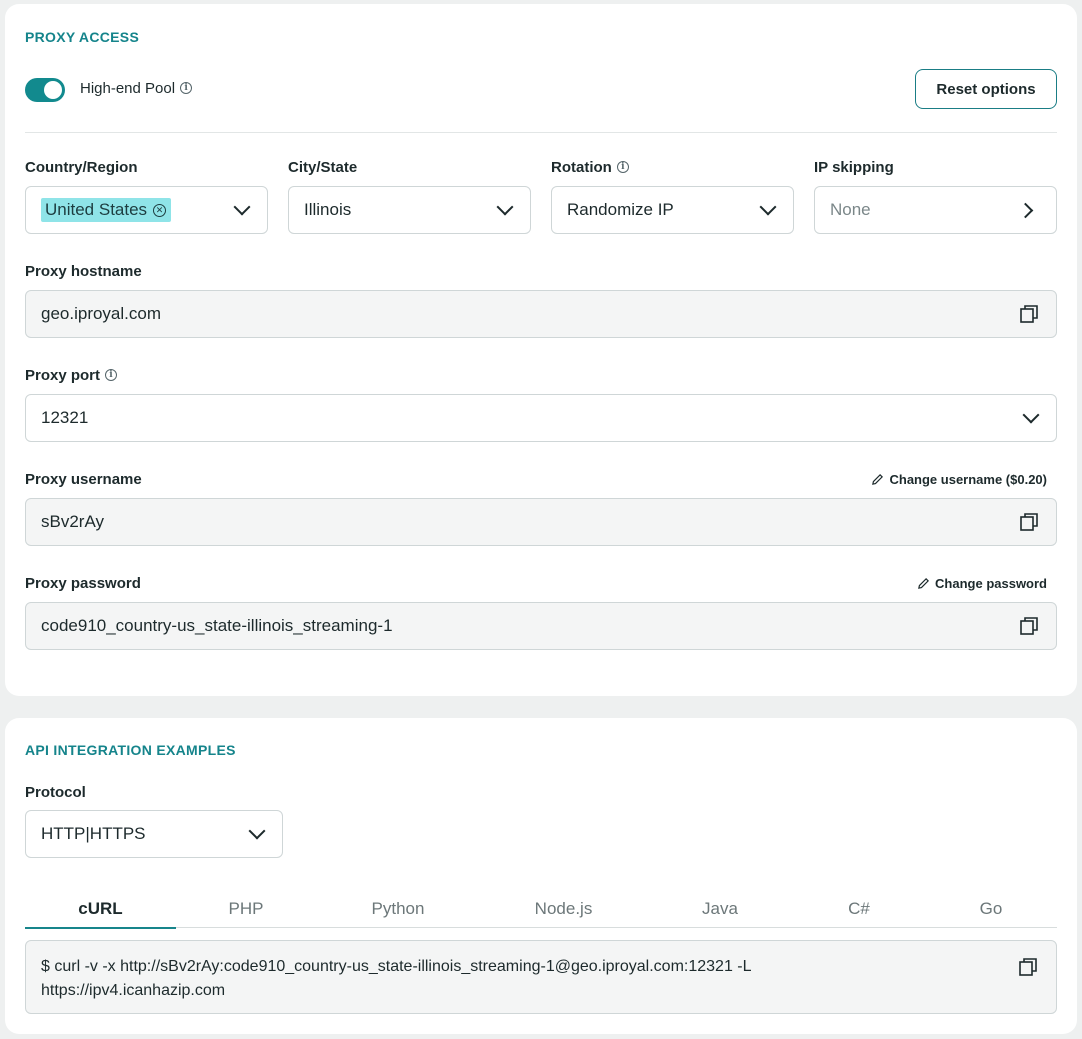  Describe the element at coordinates (581, 167) in the screenshot. I see `rotation-label-text: Rotation` at that location.